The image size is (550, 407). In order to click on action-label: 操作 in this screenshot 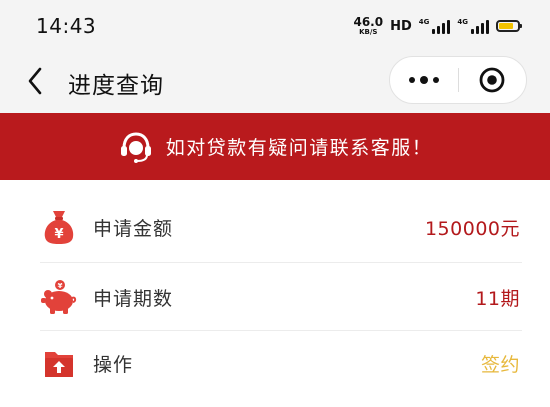, I will do `click(113, 365)`.